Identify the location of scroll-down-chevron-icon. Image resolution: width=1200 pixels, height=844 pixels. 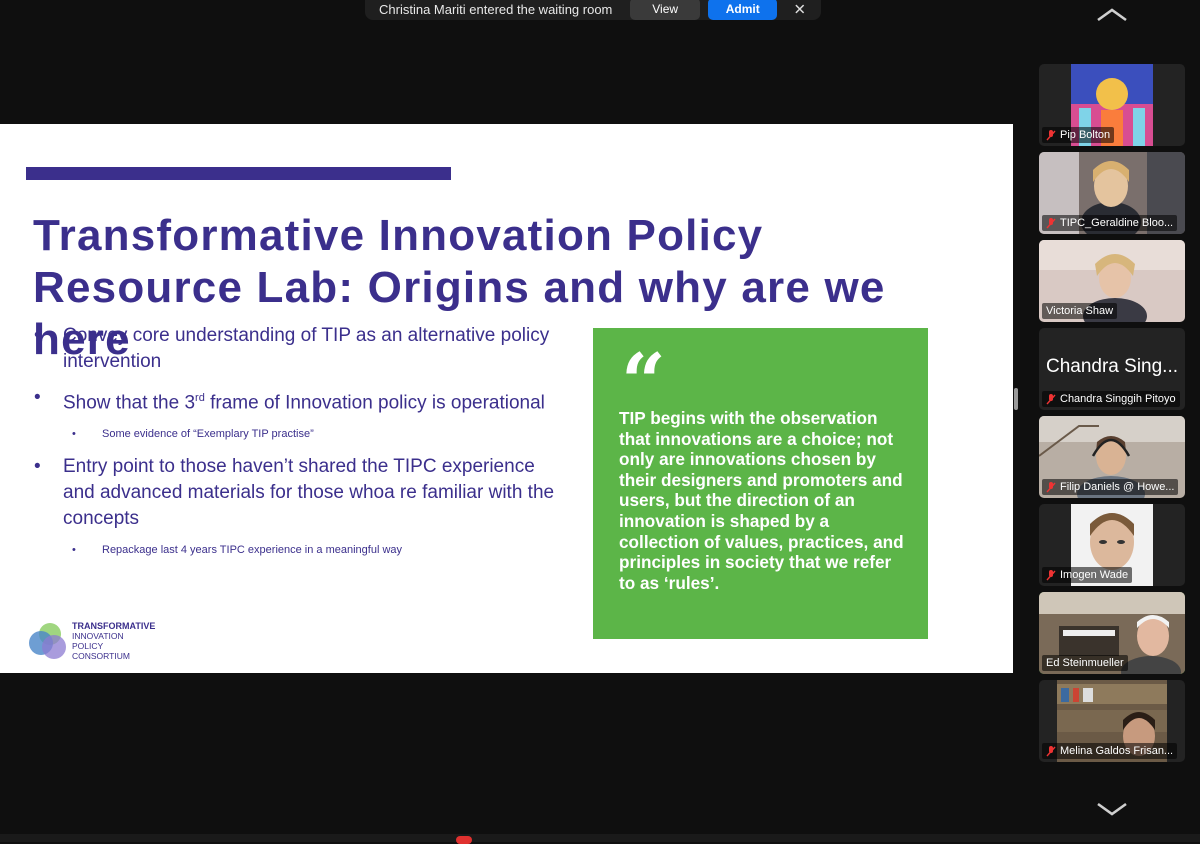
(1112, 809).